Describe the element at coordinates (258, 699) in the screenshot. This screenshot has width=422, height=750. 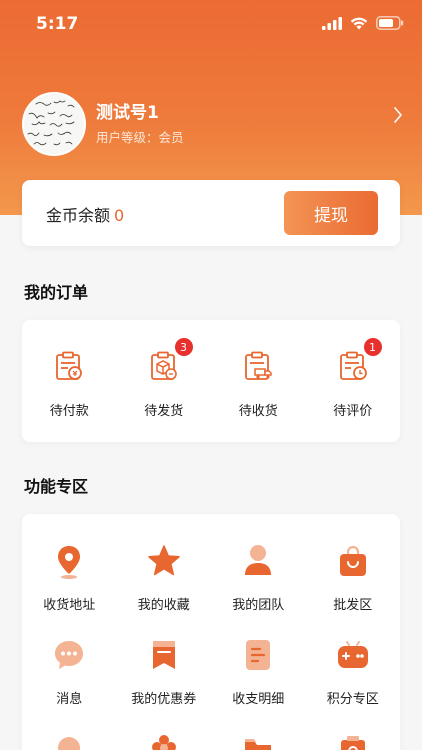
I see `function-item-label: 收支明细` at that location.